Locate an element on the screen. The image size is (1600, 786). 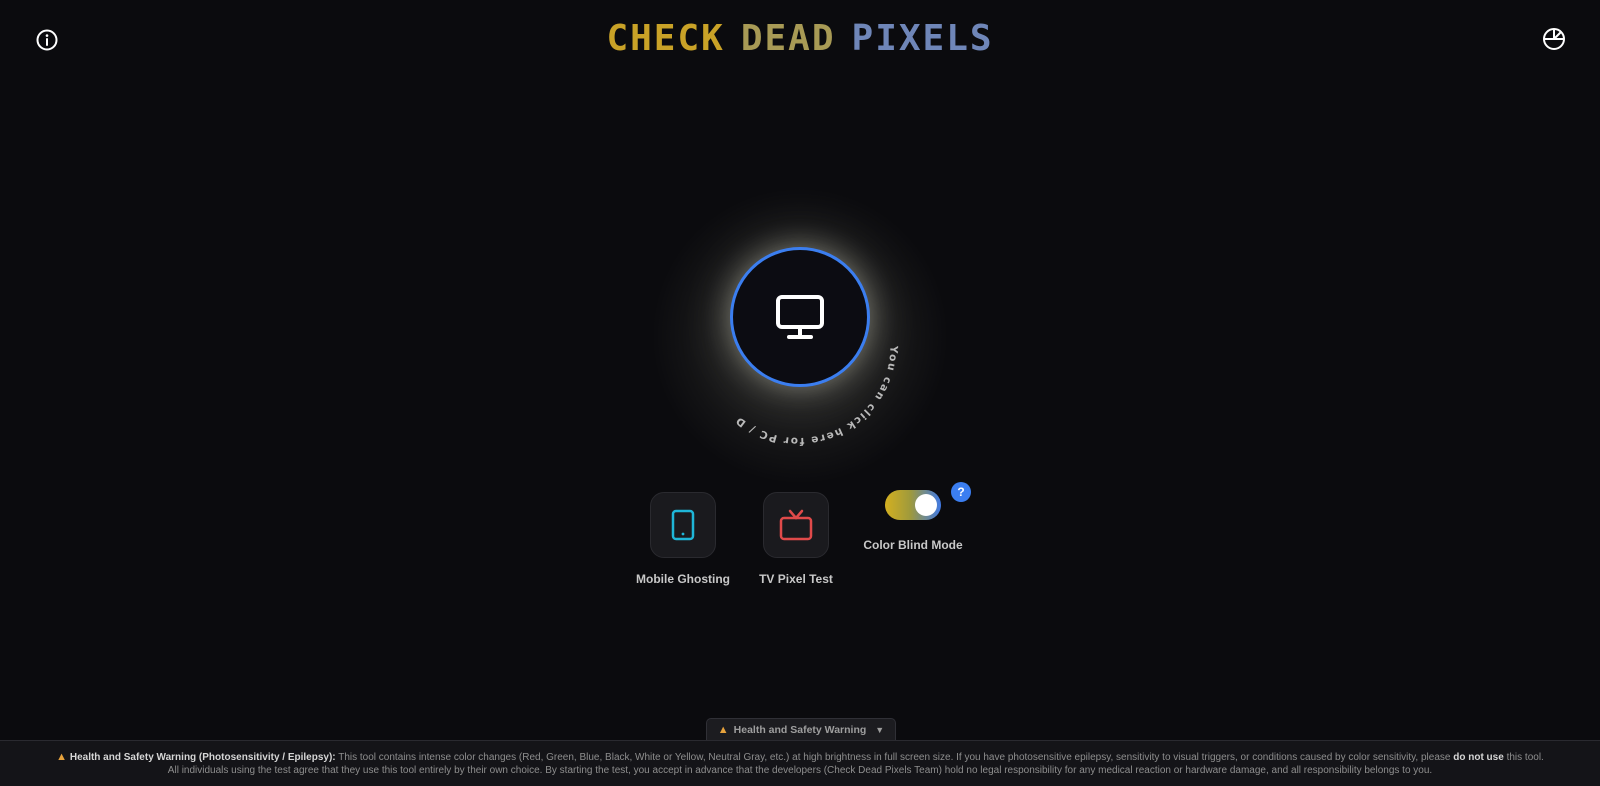
title-word-dead: DEAD is located at coordinates (788, 38).